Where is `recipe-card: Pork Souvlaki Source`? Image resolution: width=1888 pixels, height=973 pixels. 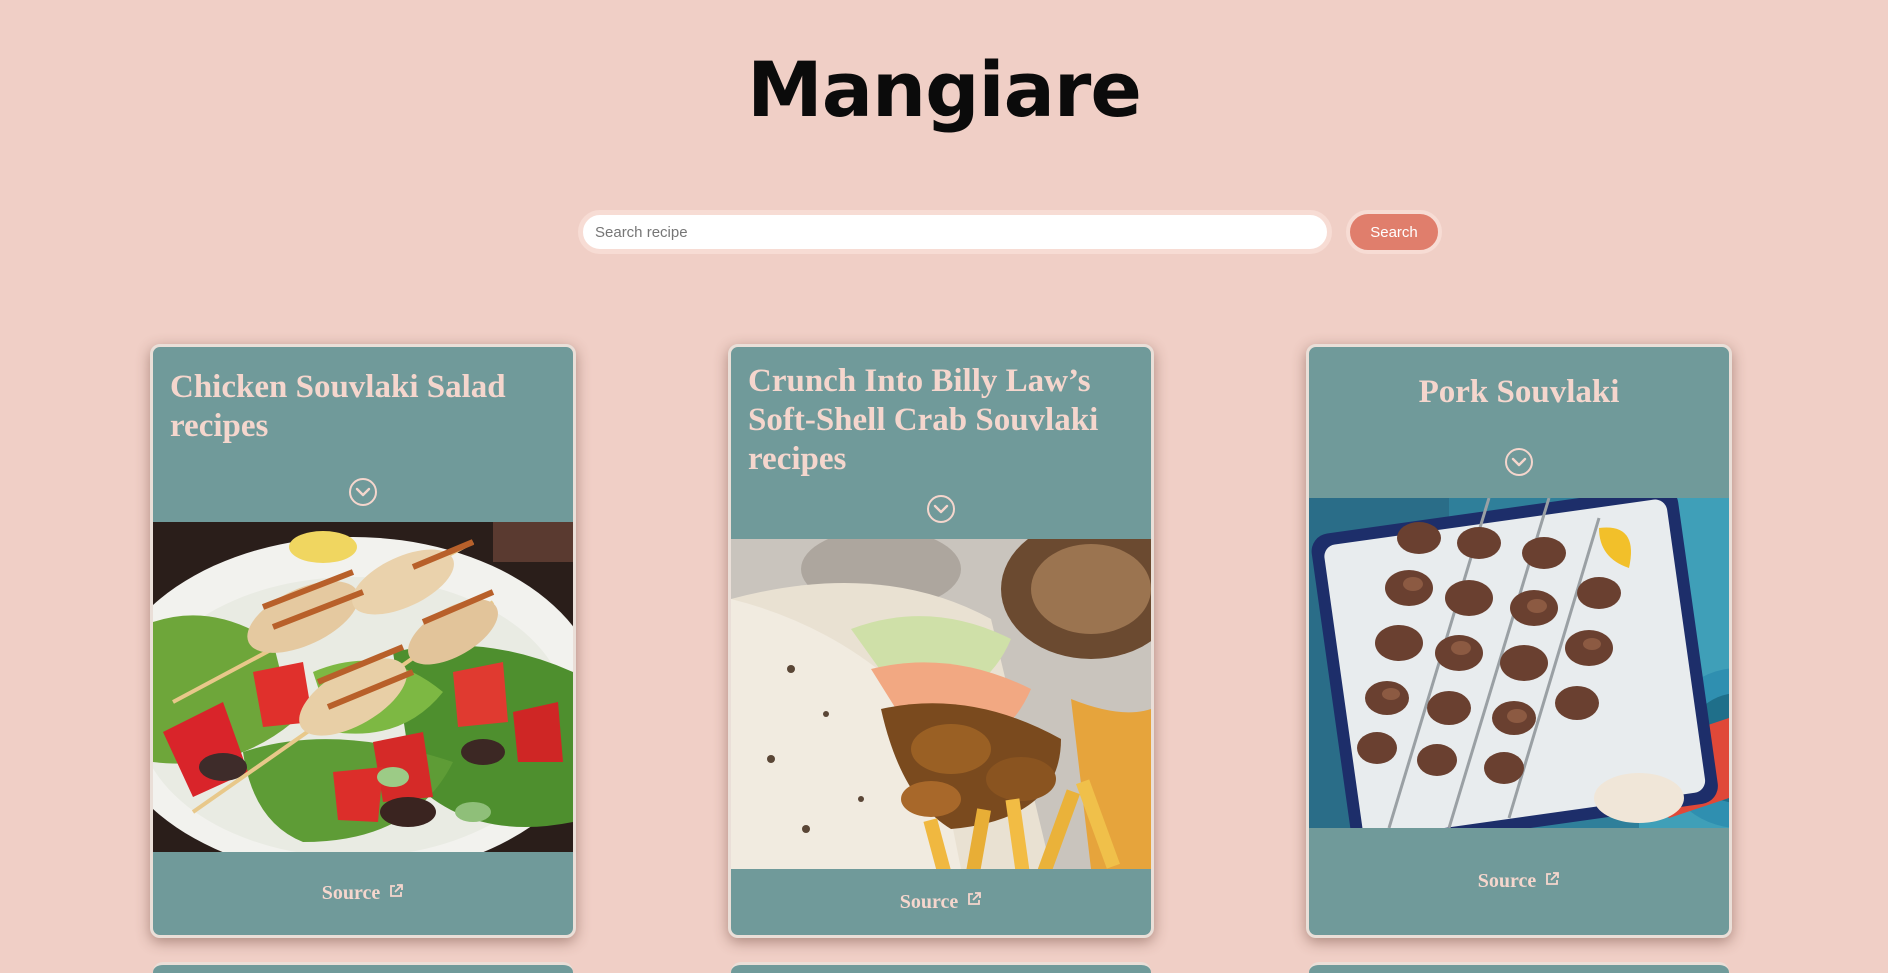
recipe-card: Pork Souvlaki Source is located at coordinates (1519, 641).